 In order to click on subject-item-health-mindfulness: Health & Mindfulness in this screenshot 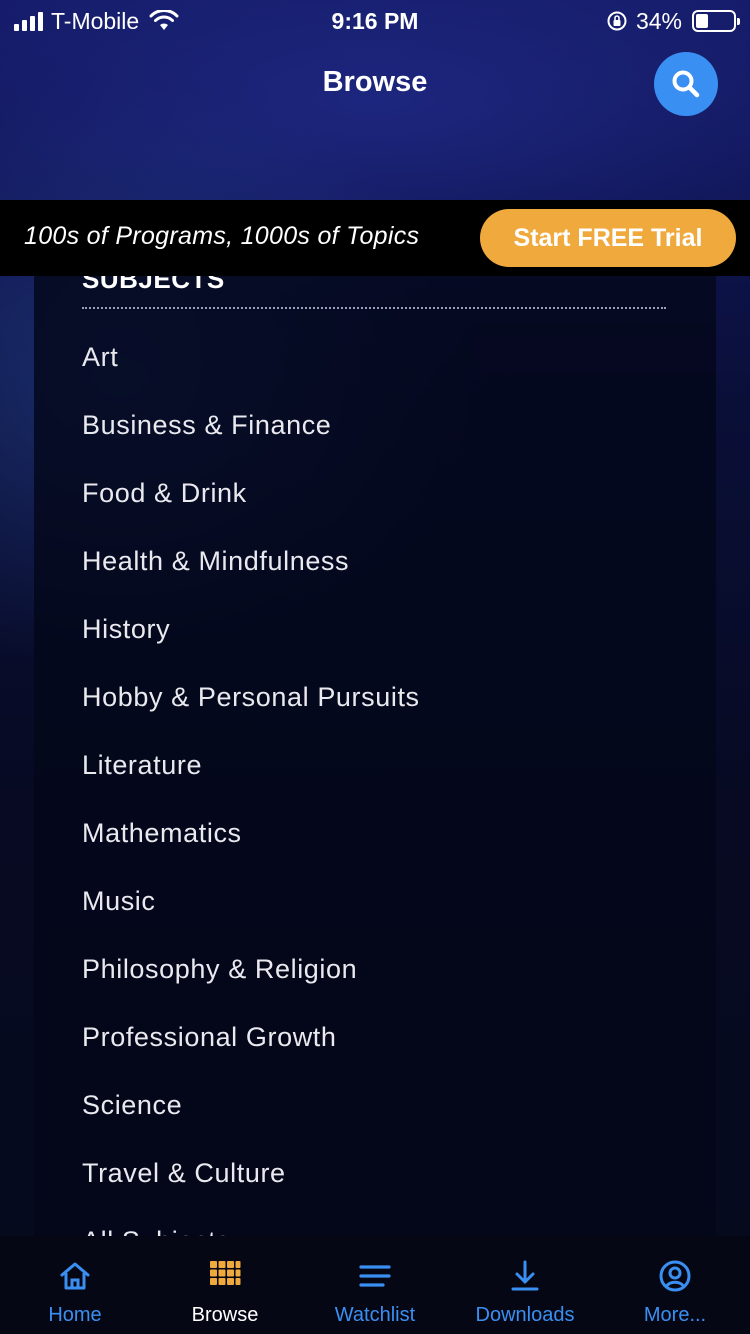, I will do `click(251, 578)`.